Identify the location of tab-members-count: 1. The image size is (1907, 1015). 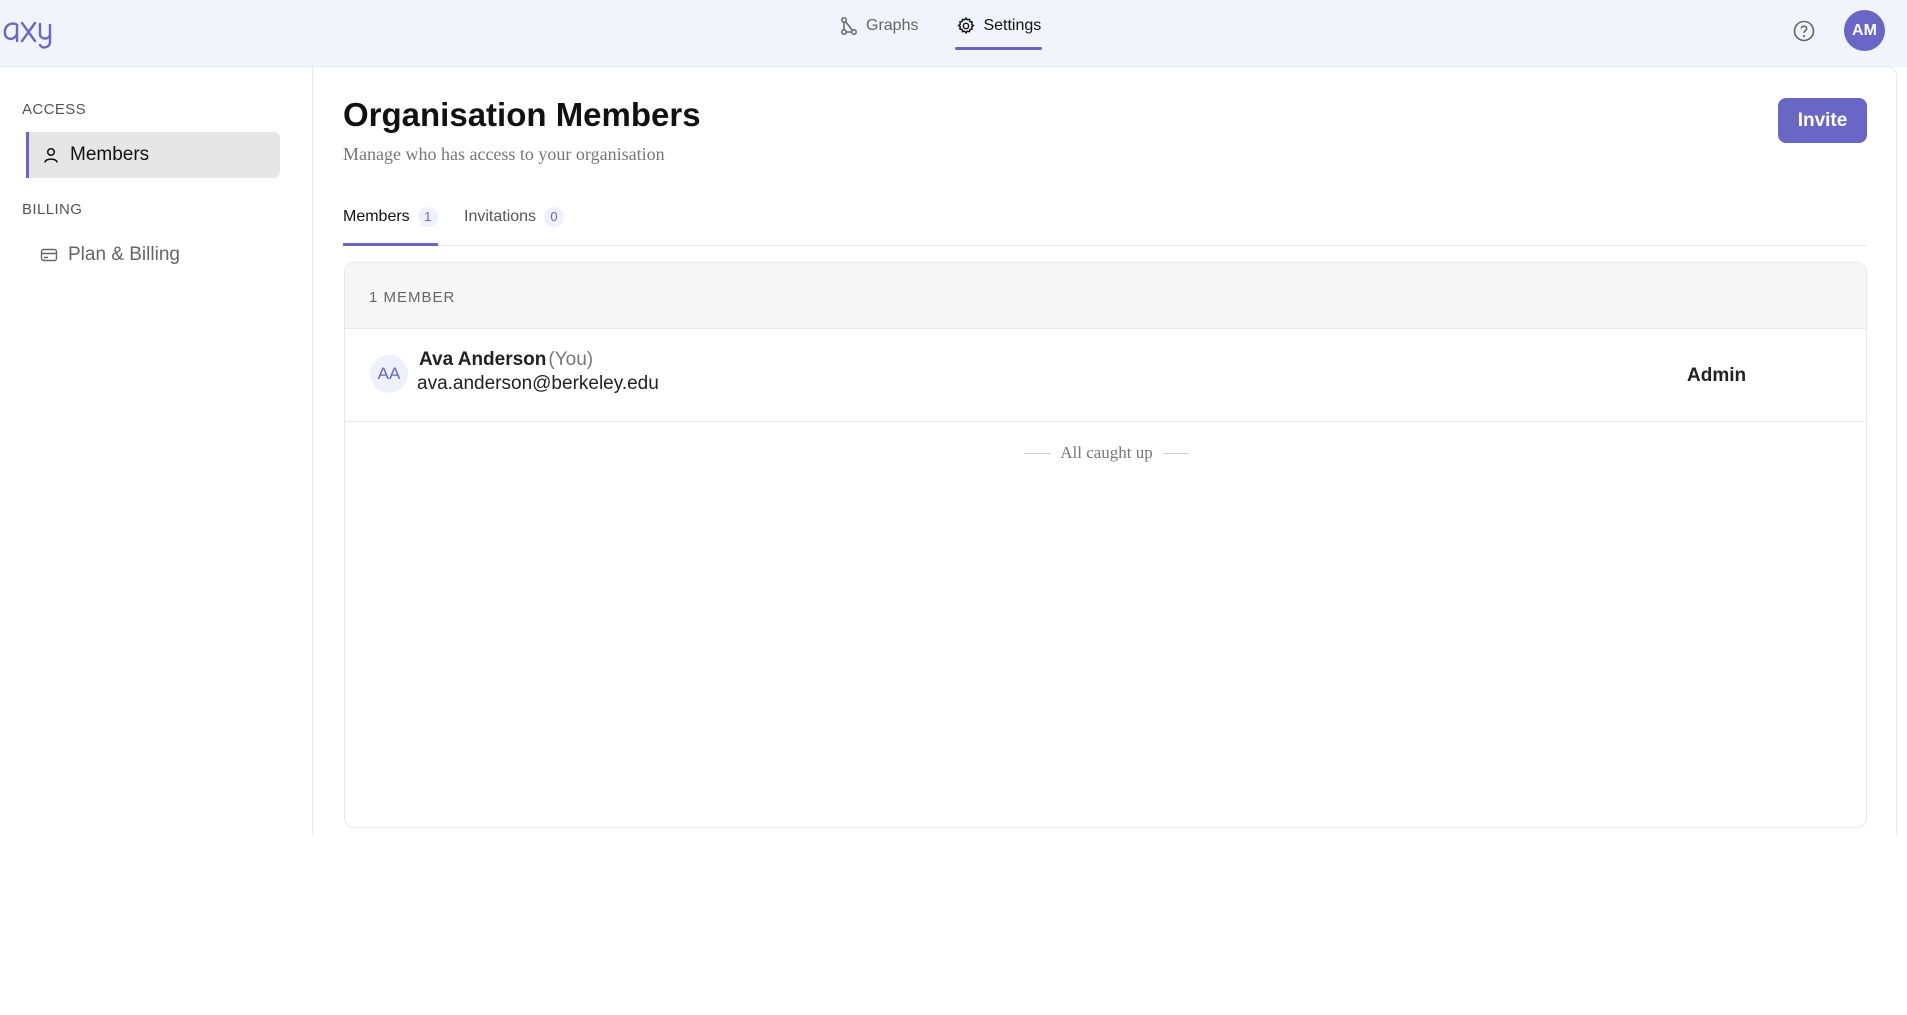
(427, 217).